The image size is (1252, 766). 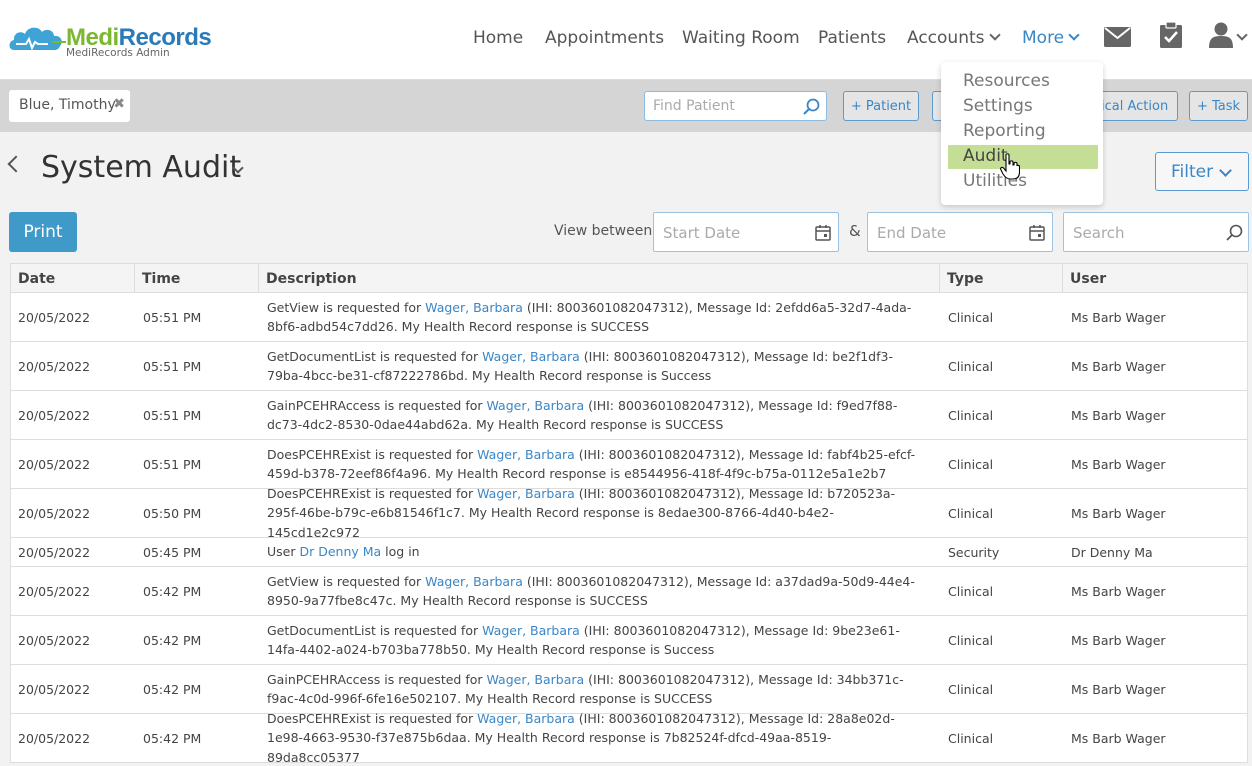 I want to click on column-header-type: Type, so click(x=1001, y=278).